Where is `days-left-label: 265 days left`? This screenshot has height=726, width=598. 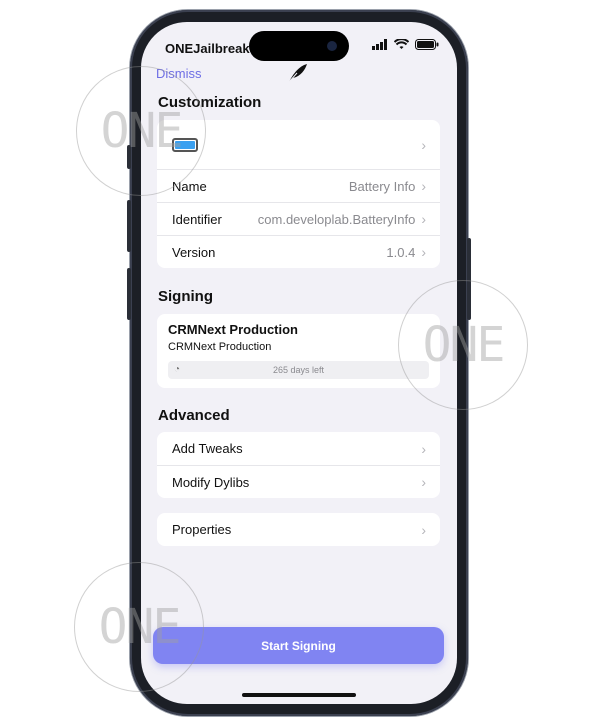 days-left-label: 265 days left is located at coordinates (298, 370).